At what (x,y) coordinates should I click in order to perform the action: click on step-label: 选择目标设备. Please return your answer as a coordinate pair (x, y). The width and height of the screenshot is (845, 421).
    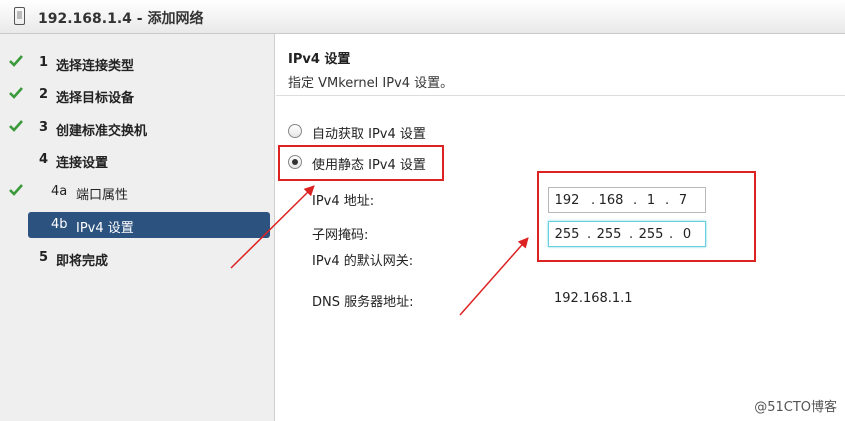
    Looking at the image, I should click on (95, 98).